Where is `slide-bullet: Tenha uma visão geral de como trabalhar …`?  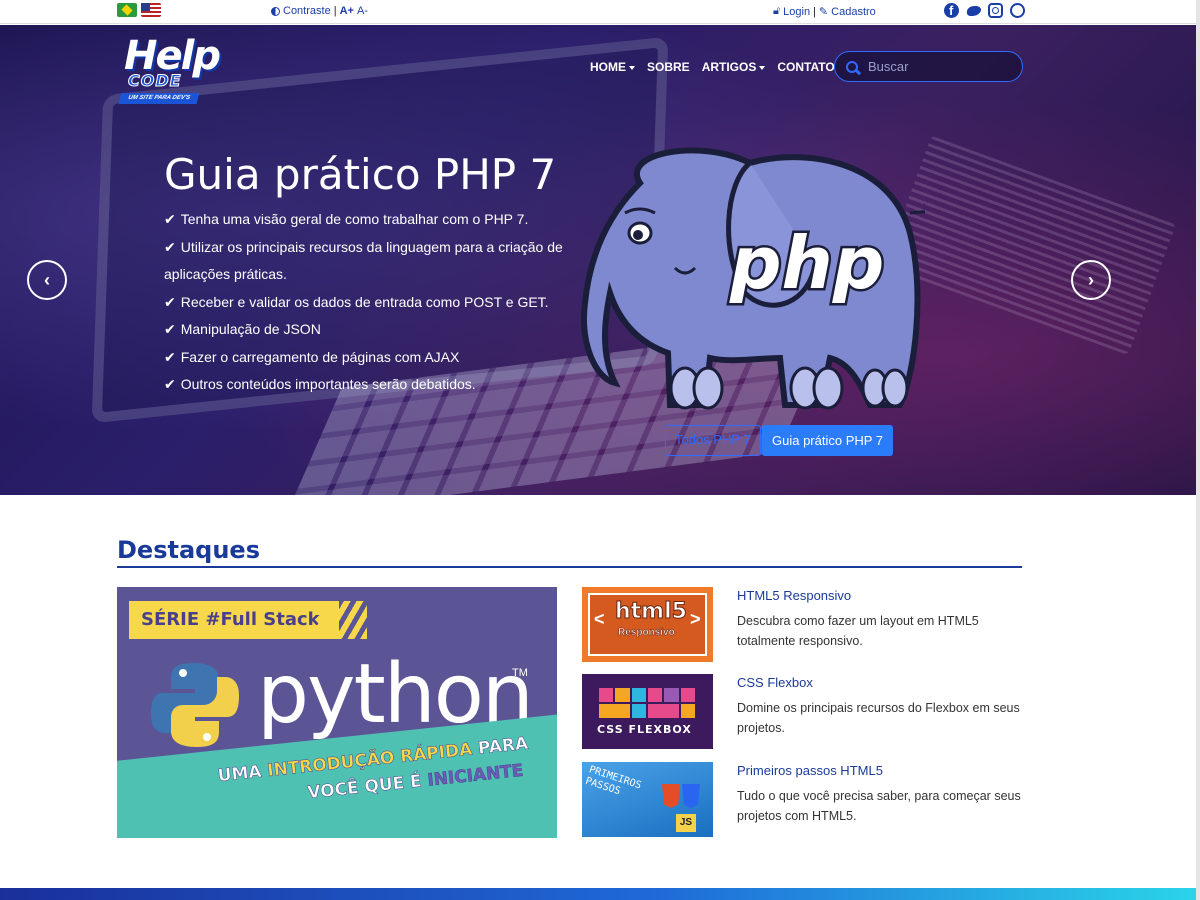 slide-bullet: Tenha uma visão geral de como trabalhar … is located at coordinates (364, 220).